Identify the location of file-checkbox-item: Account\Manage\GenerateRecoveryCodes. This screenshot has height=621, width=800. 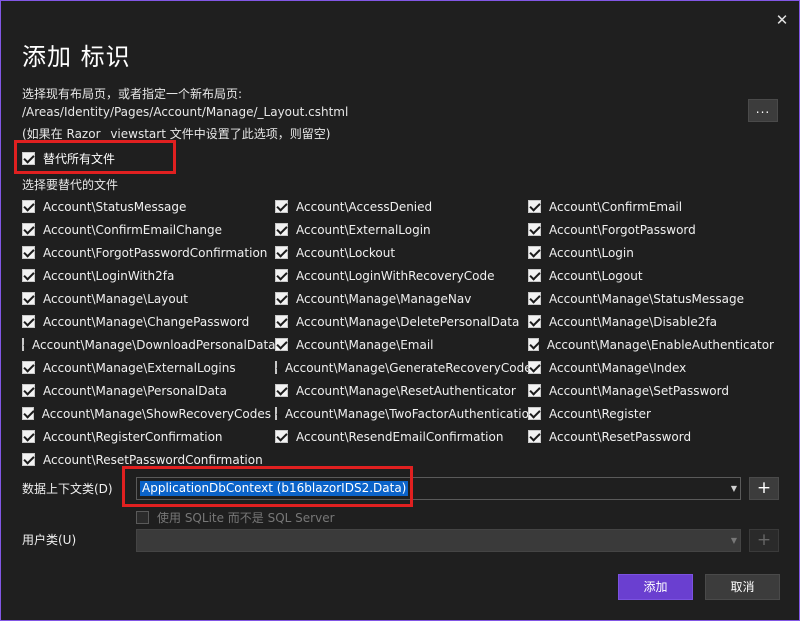
(401, 367).